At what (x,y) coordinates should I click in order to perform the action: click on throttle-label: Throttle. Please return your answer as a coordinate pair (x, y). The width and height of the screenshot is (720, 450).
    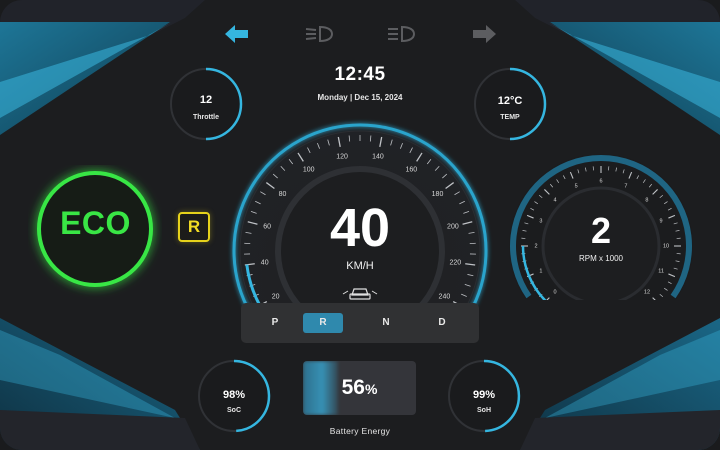
    Looking at the image, I should click on (206, 117).